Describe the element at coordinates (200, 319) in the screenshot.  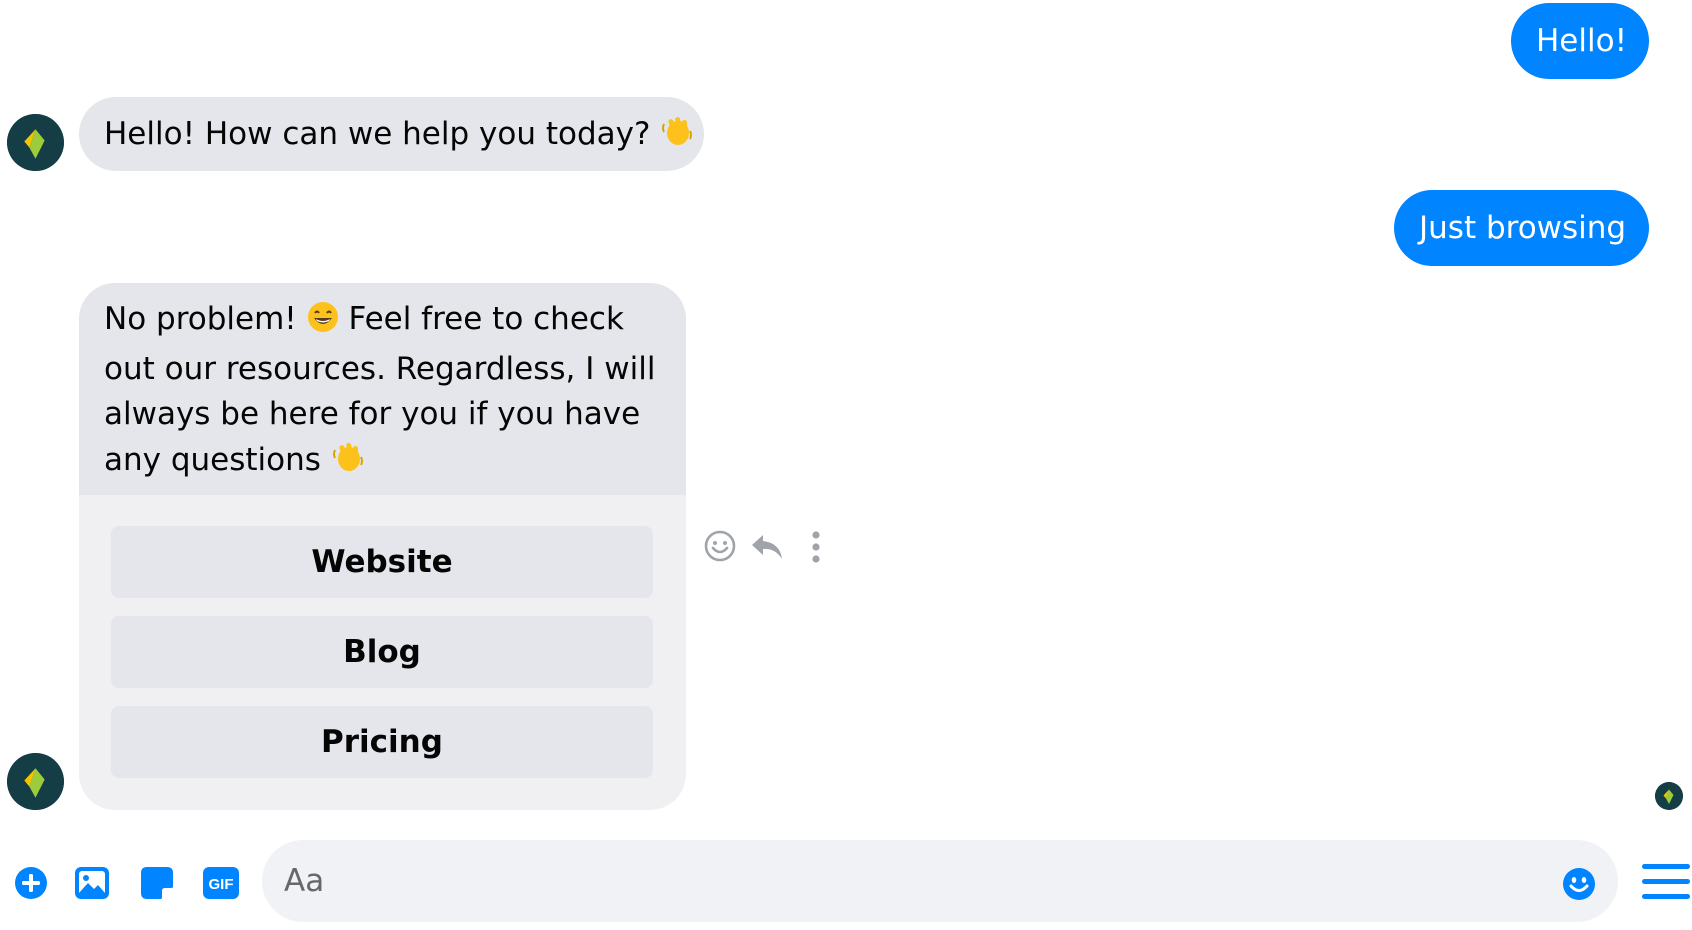
I see `message-text: No problem!` at that location.